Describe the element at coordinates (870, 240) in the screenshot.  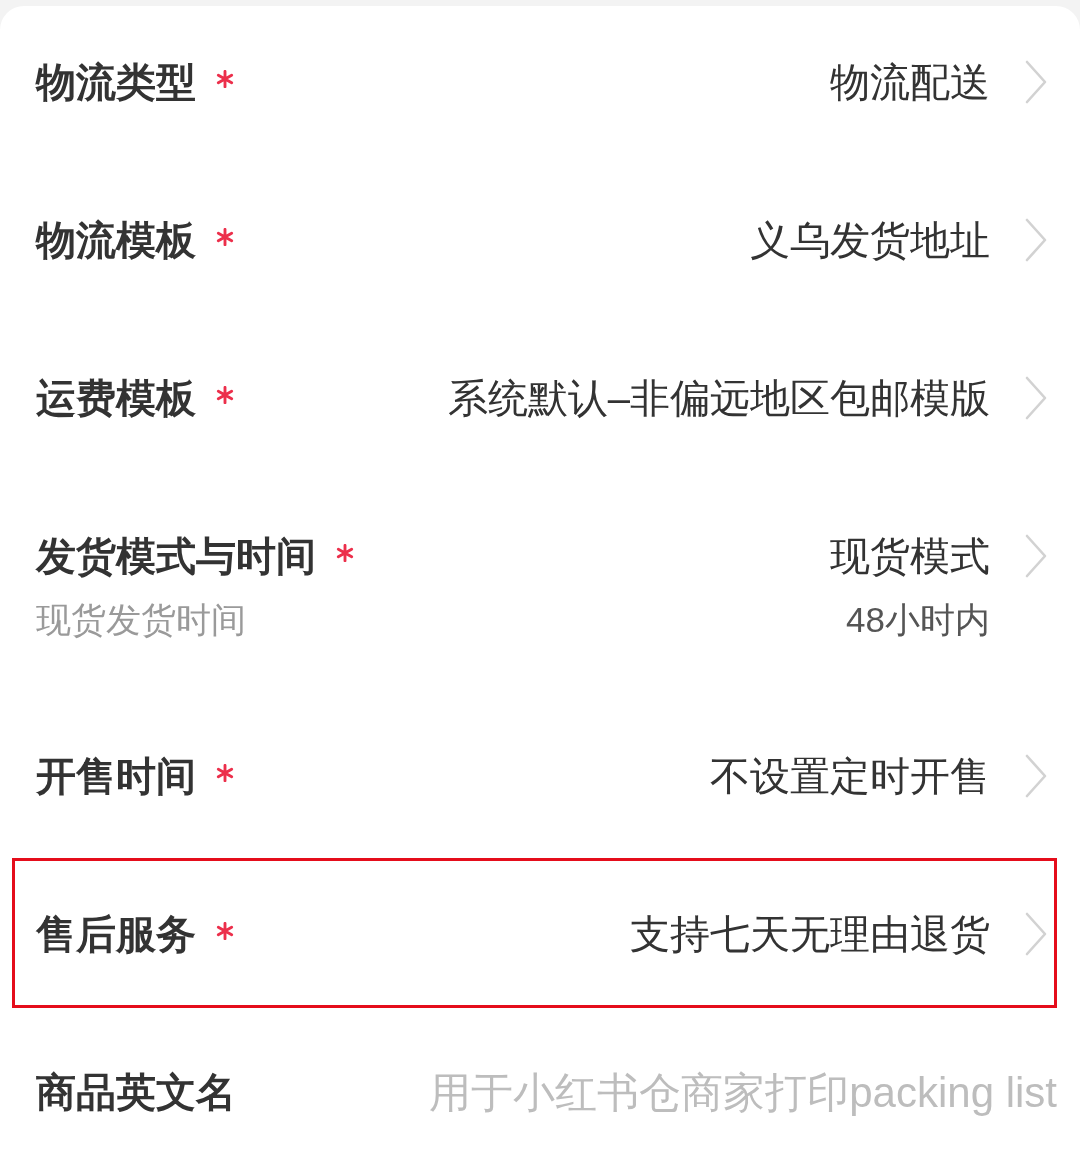
I see `field-value: 义乌发货地址` at that location.